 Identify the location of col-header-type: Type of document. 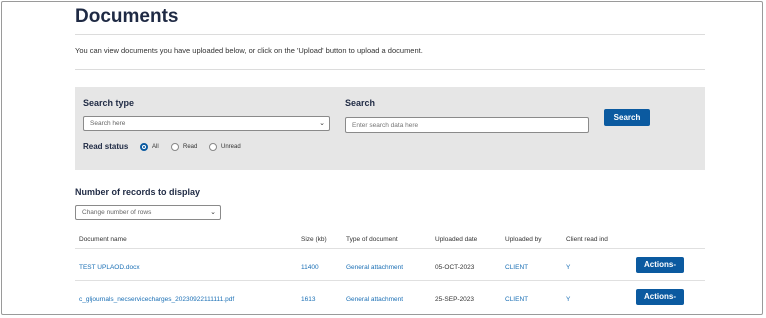
(372, 239).